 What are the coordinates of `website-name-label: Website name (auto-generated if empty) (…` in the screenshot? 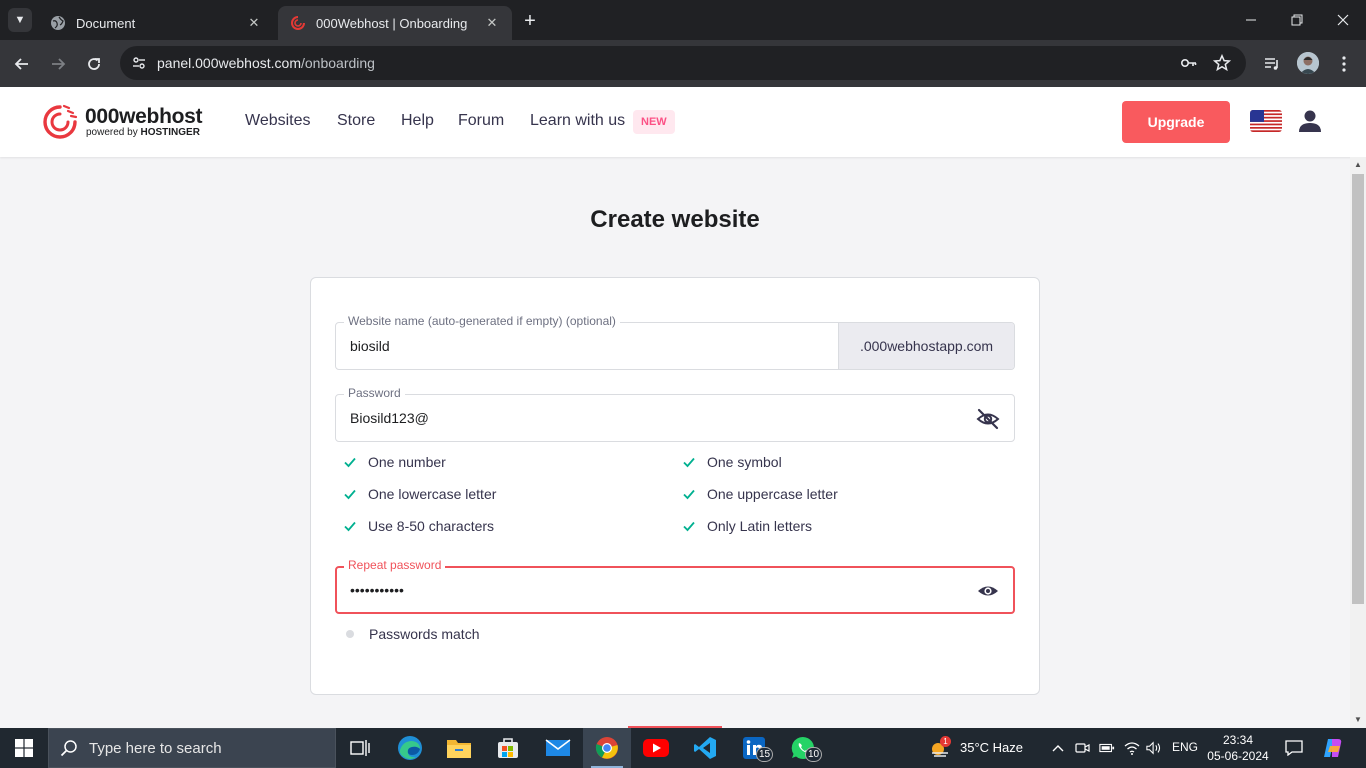 It's located at (482, 321).